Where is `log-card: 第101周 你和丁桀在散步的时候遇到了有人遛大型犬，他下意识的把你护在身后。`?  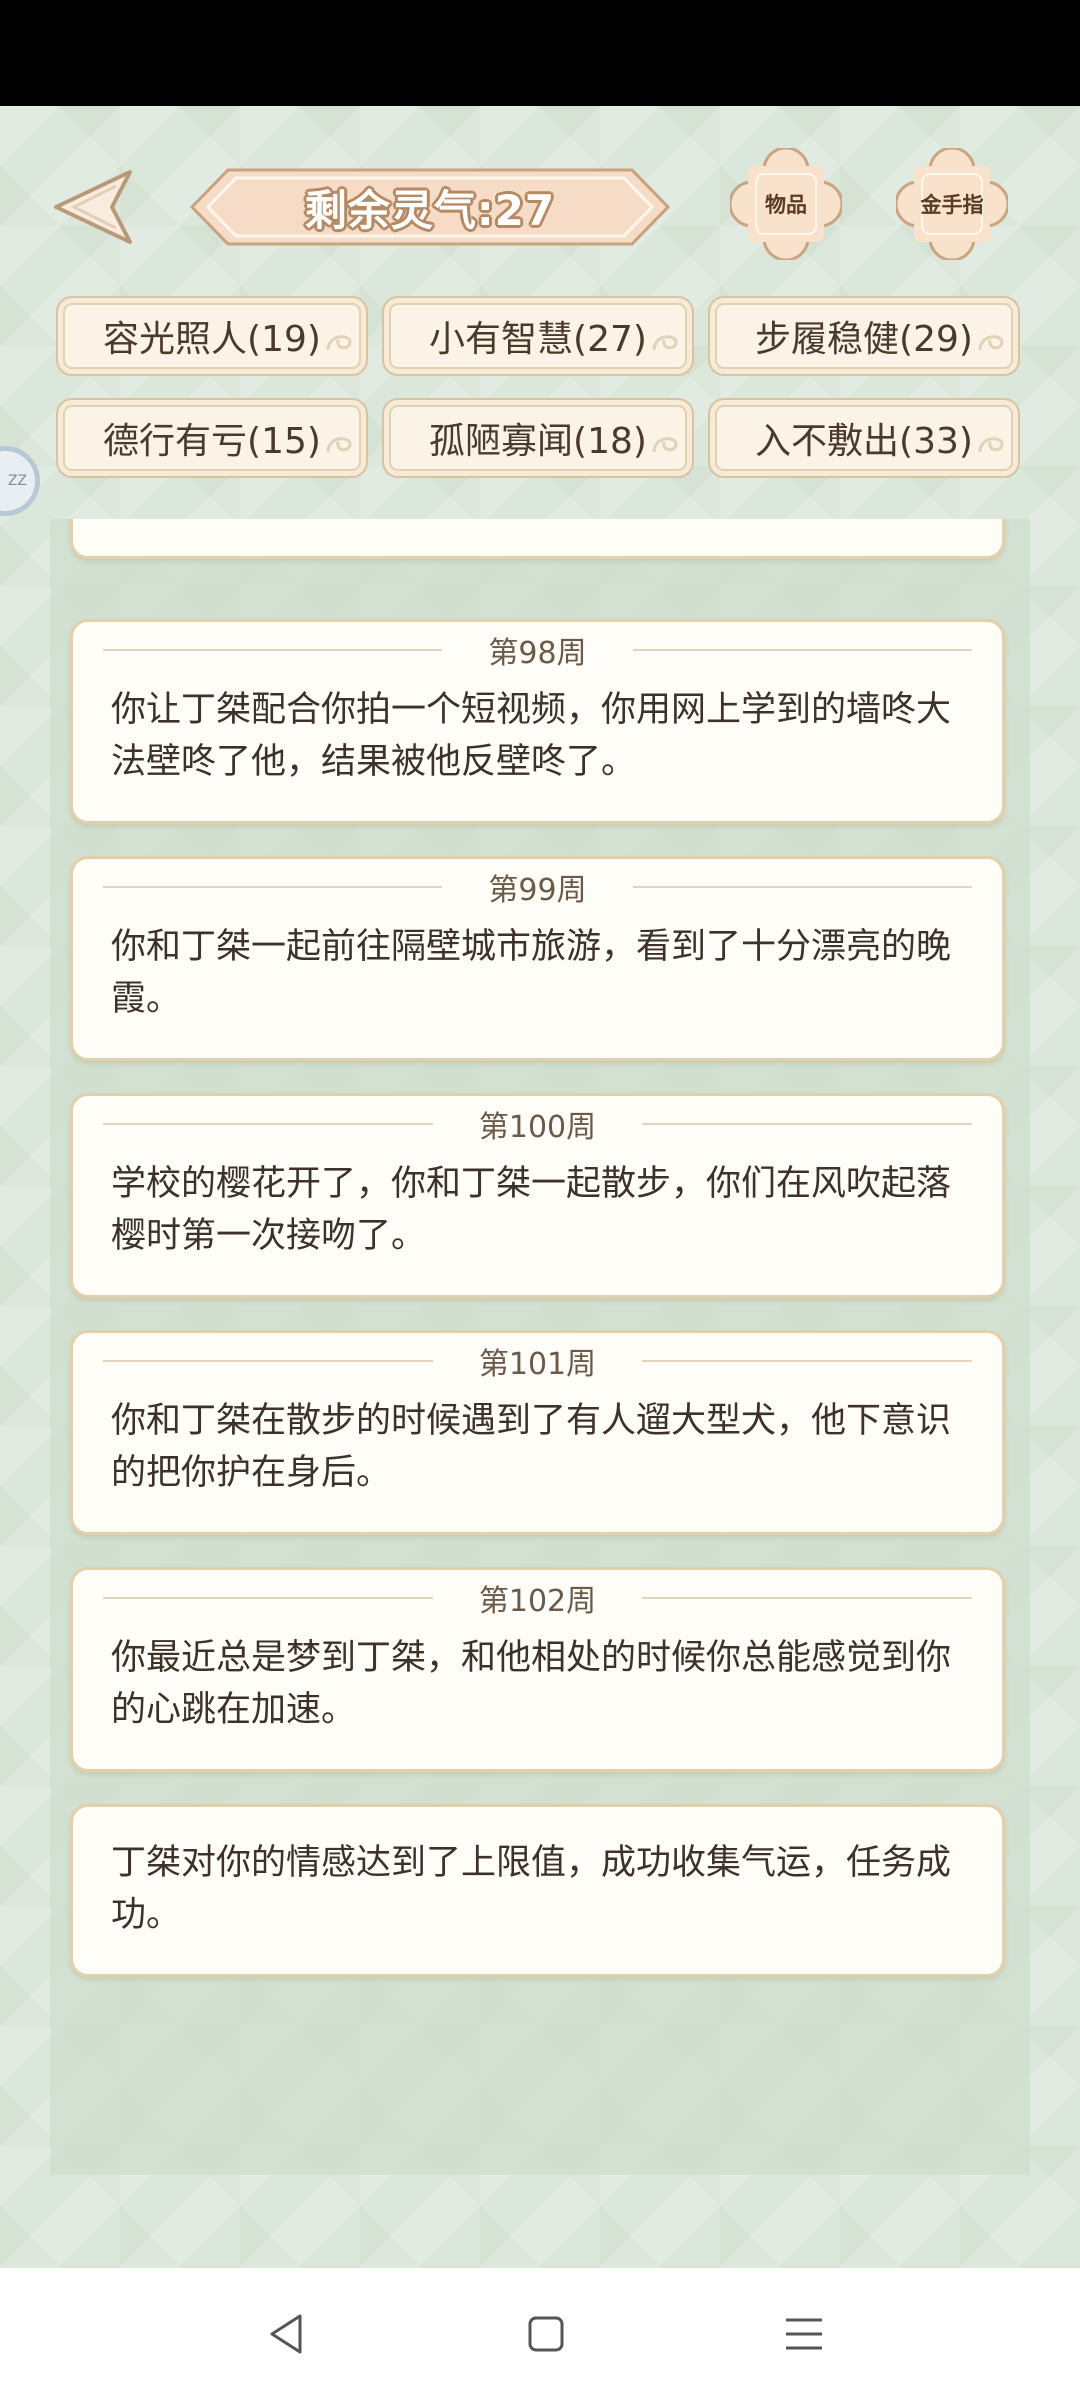
log-card: 第101周 你和丁桀在散步的时候遇到了有人遛大型犬，他下意识的把你护在身后。 is located at coordinates (537, 1432).